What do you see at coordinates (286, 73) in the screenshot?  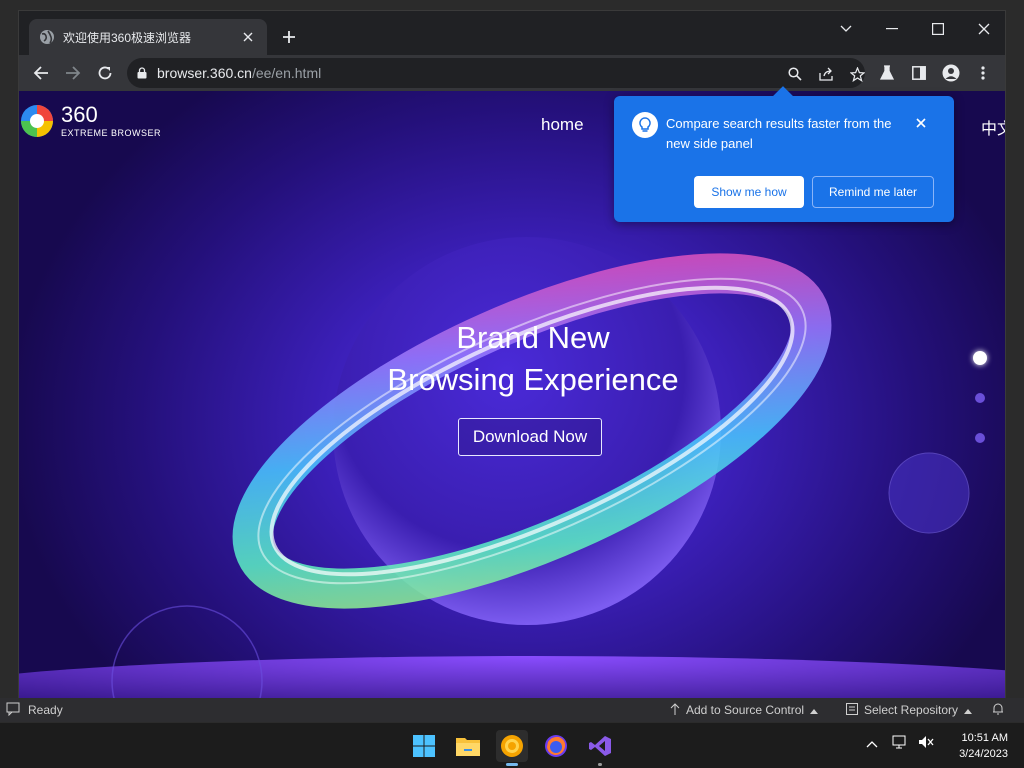 I see `url-path: /ee/en.html` at bounding box center [286, 73].